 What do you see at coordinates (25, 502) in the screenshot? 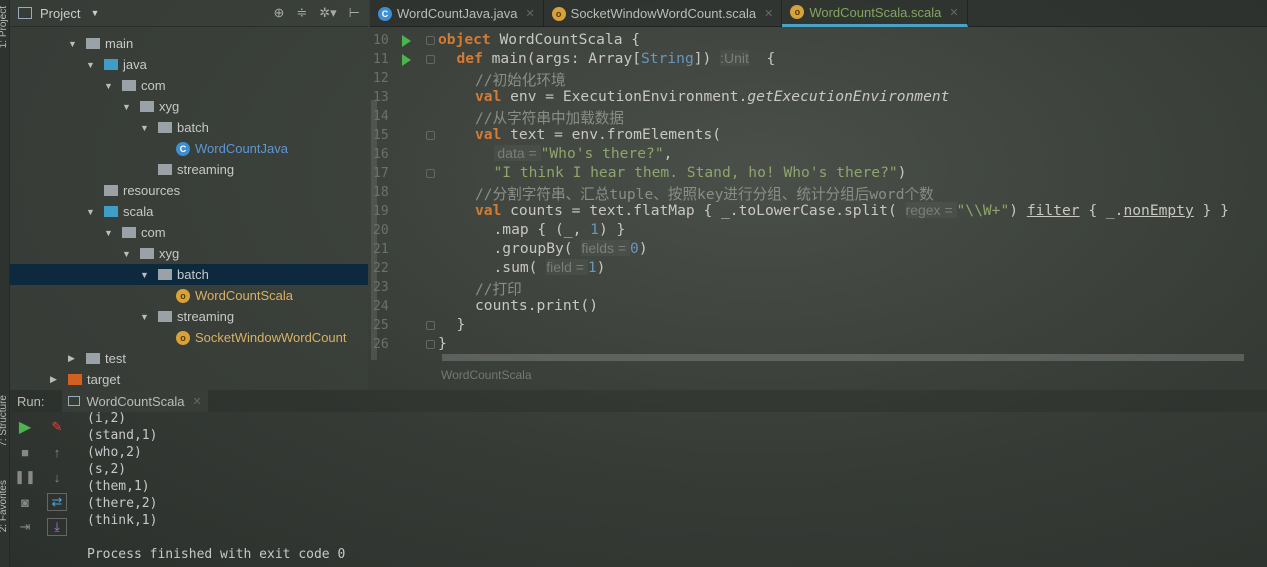
I see `dump-threads-icon: ◙` at bounding box center [25, 502].